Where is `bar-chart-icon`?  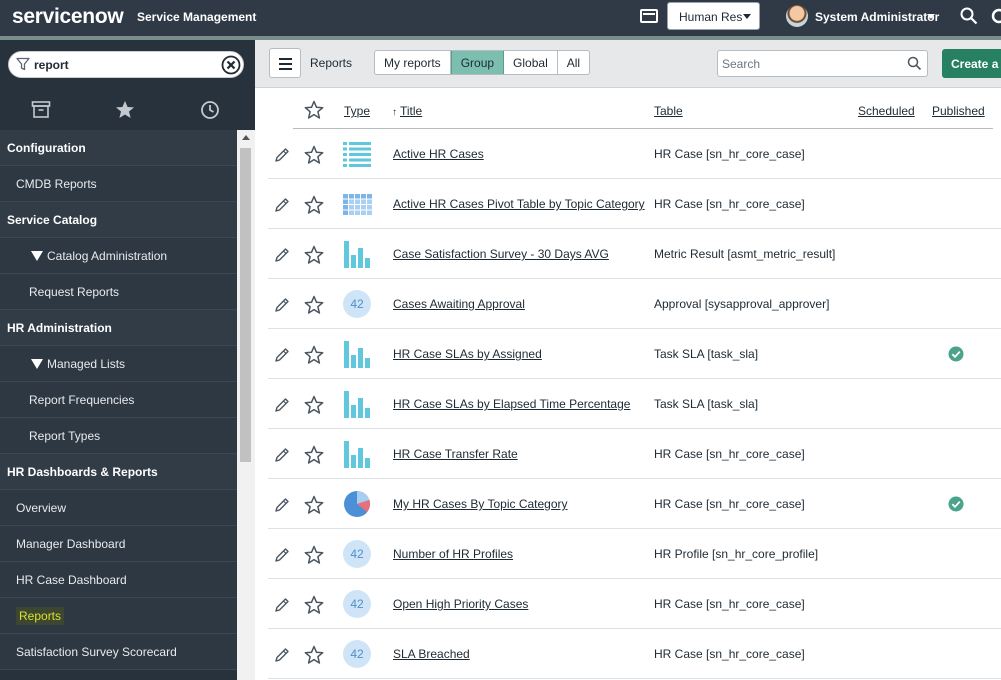 bar-chart-icon is located at coordinates (357, 404).